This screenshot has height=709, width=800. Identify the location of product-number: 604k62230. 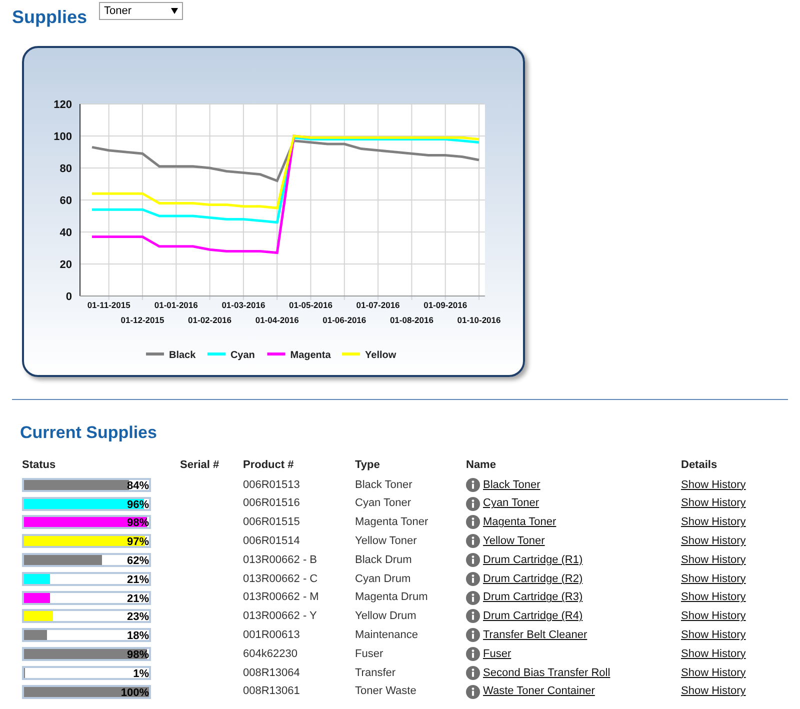
(270, 654).